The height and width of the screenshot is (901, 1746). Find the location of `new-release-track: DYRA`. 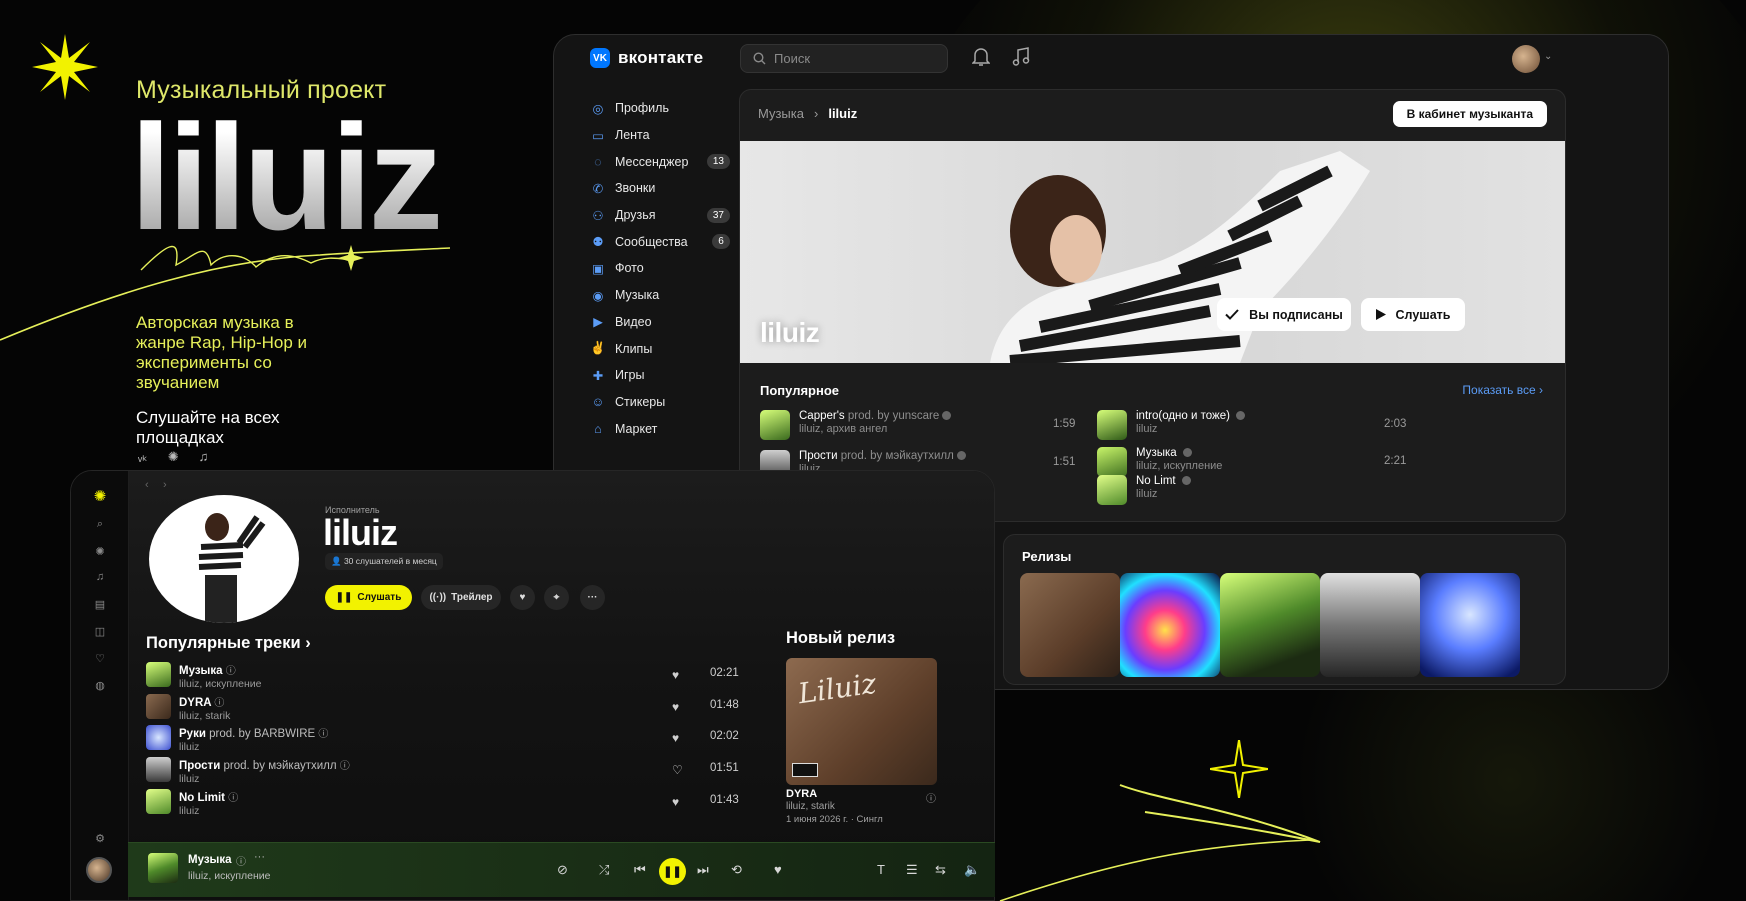

new-release-track: DYRA is located at coordinates (801, 794).